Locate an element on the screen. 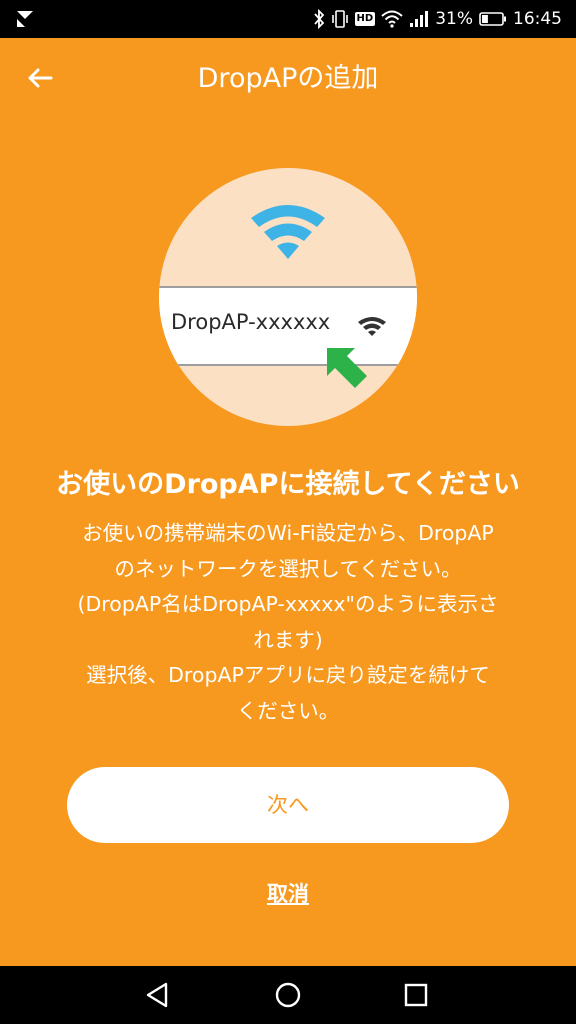 The width and height of the screenshot is (576, 1024). status-icons: HD 31% 16:45 is located at coordinates (437, 19).